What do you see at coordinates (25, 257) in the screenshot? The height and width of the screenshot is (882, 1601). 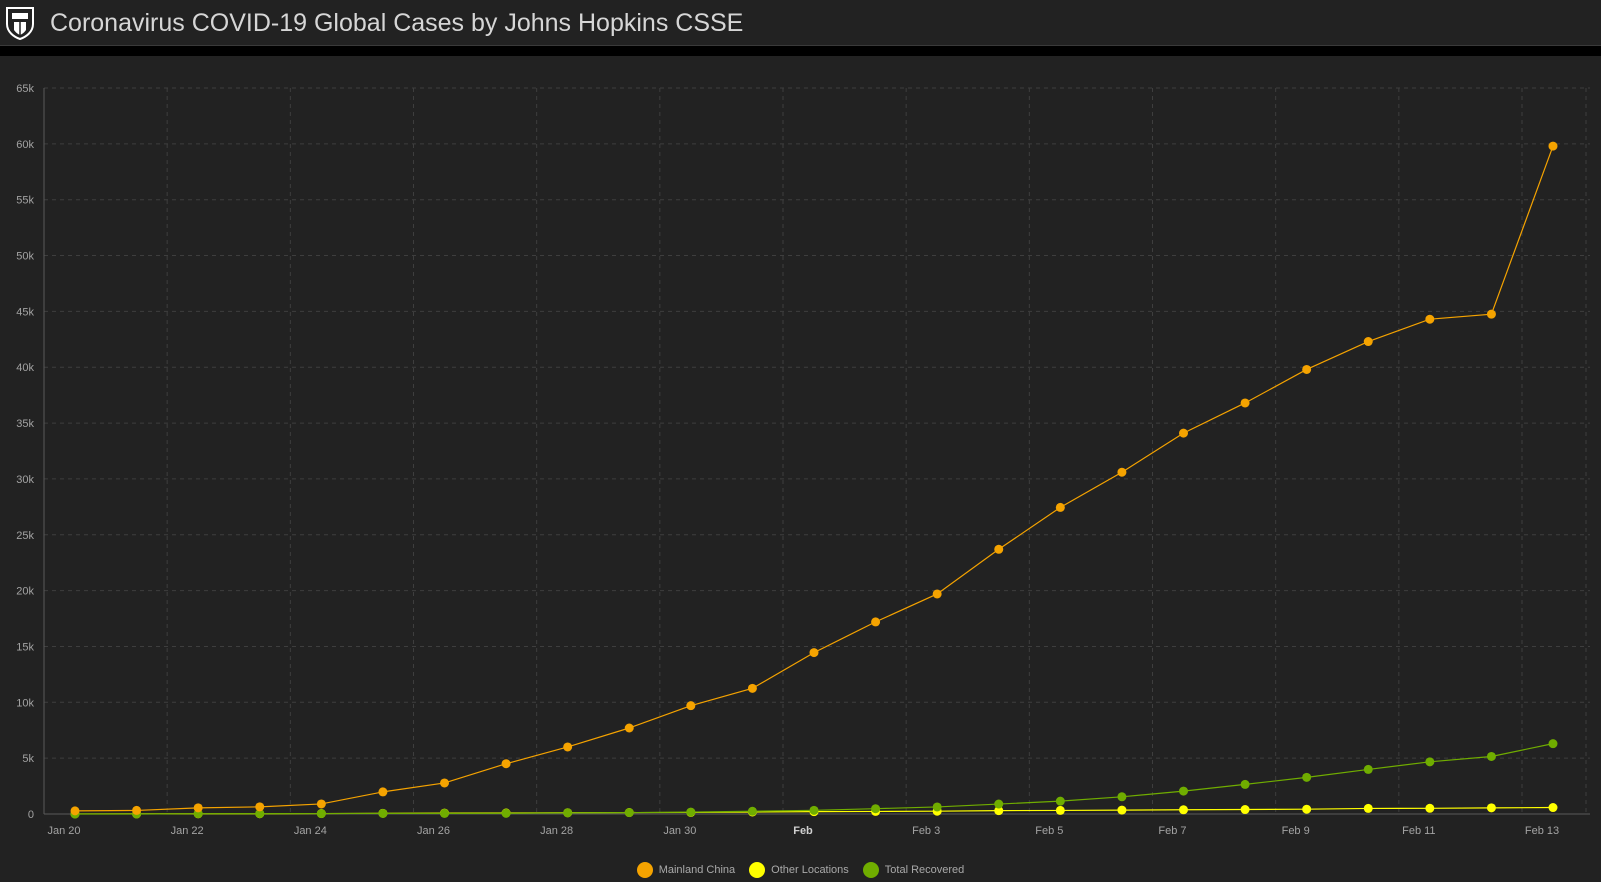 I see `y-tick-label: 50k` at bounding box center [25, 257].